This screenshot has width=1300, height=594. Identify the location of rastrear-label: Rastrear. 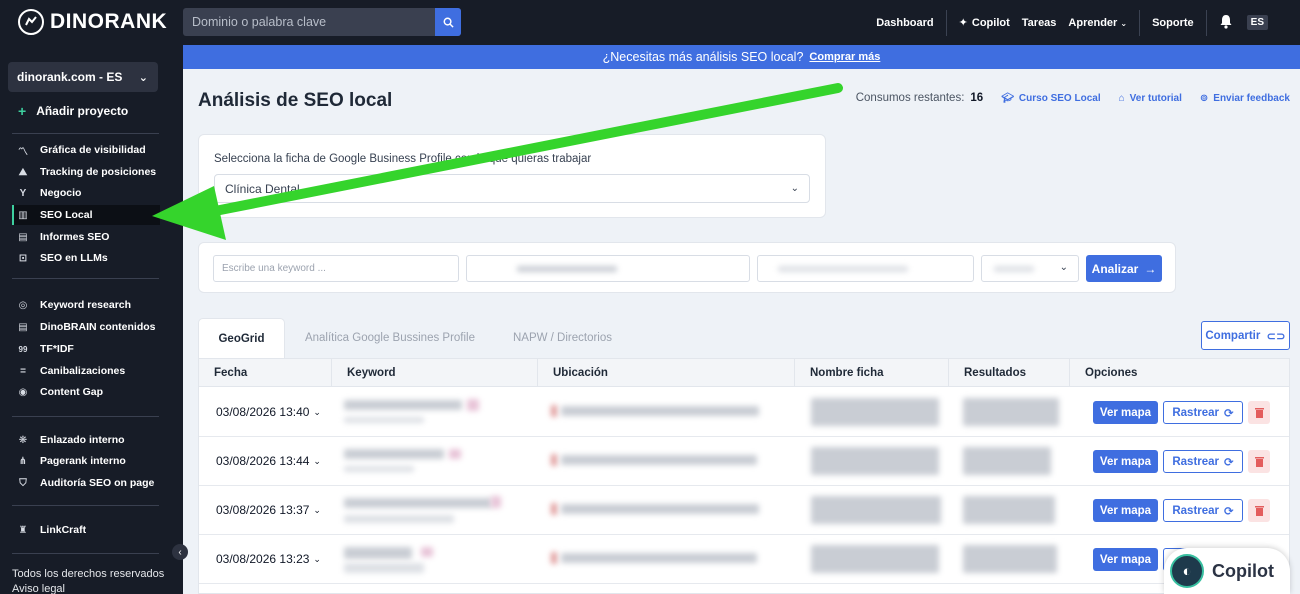
(1196, 412).